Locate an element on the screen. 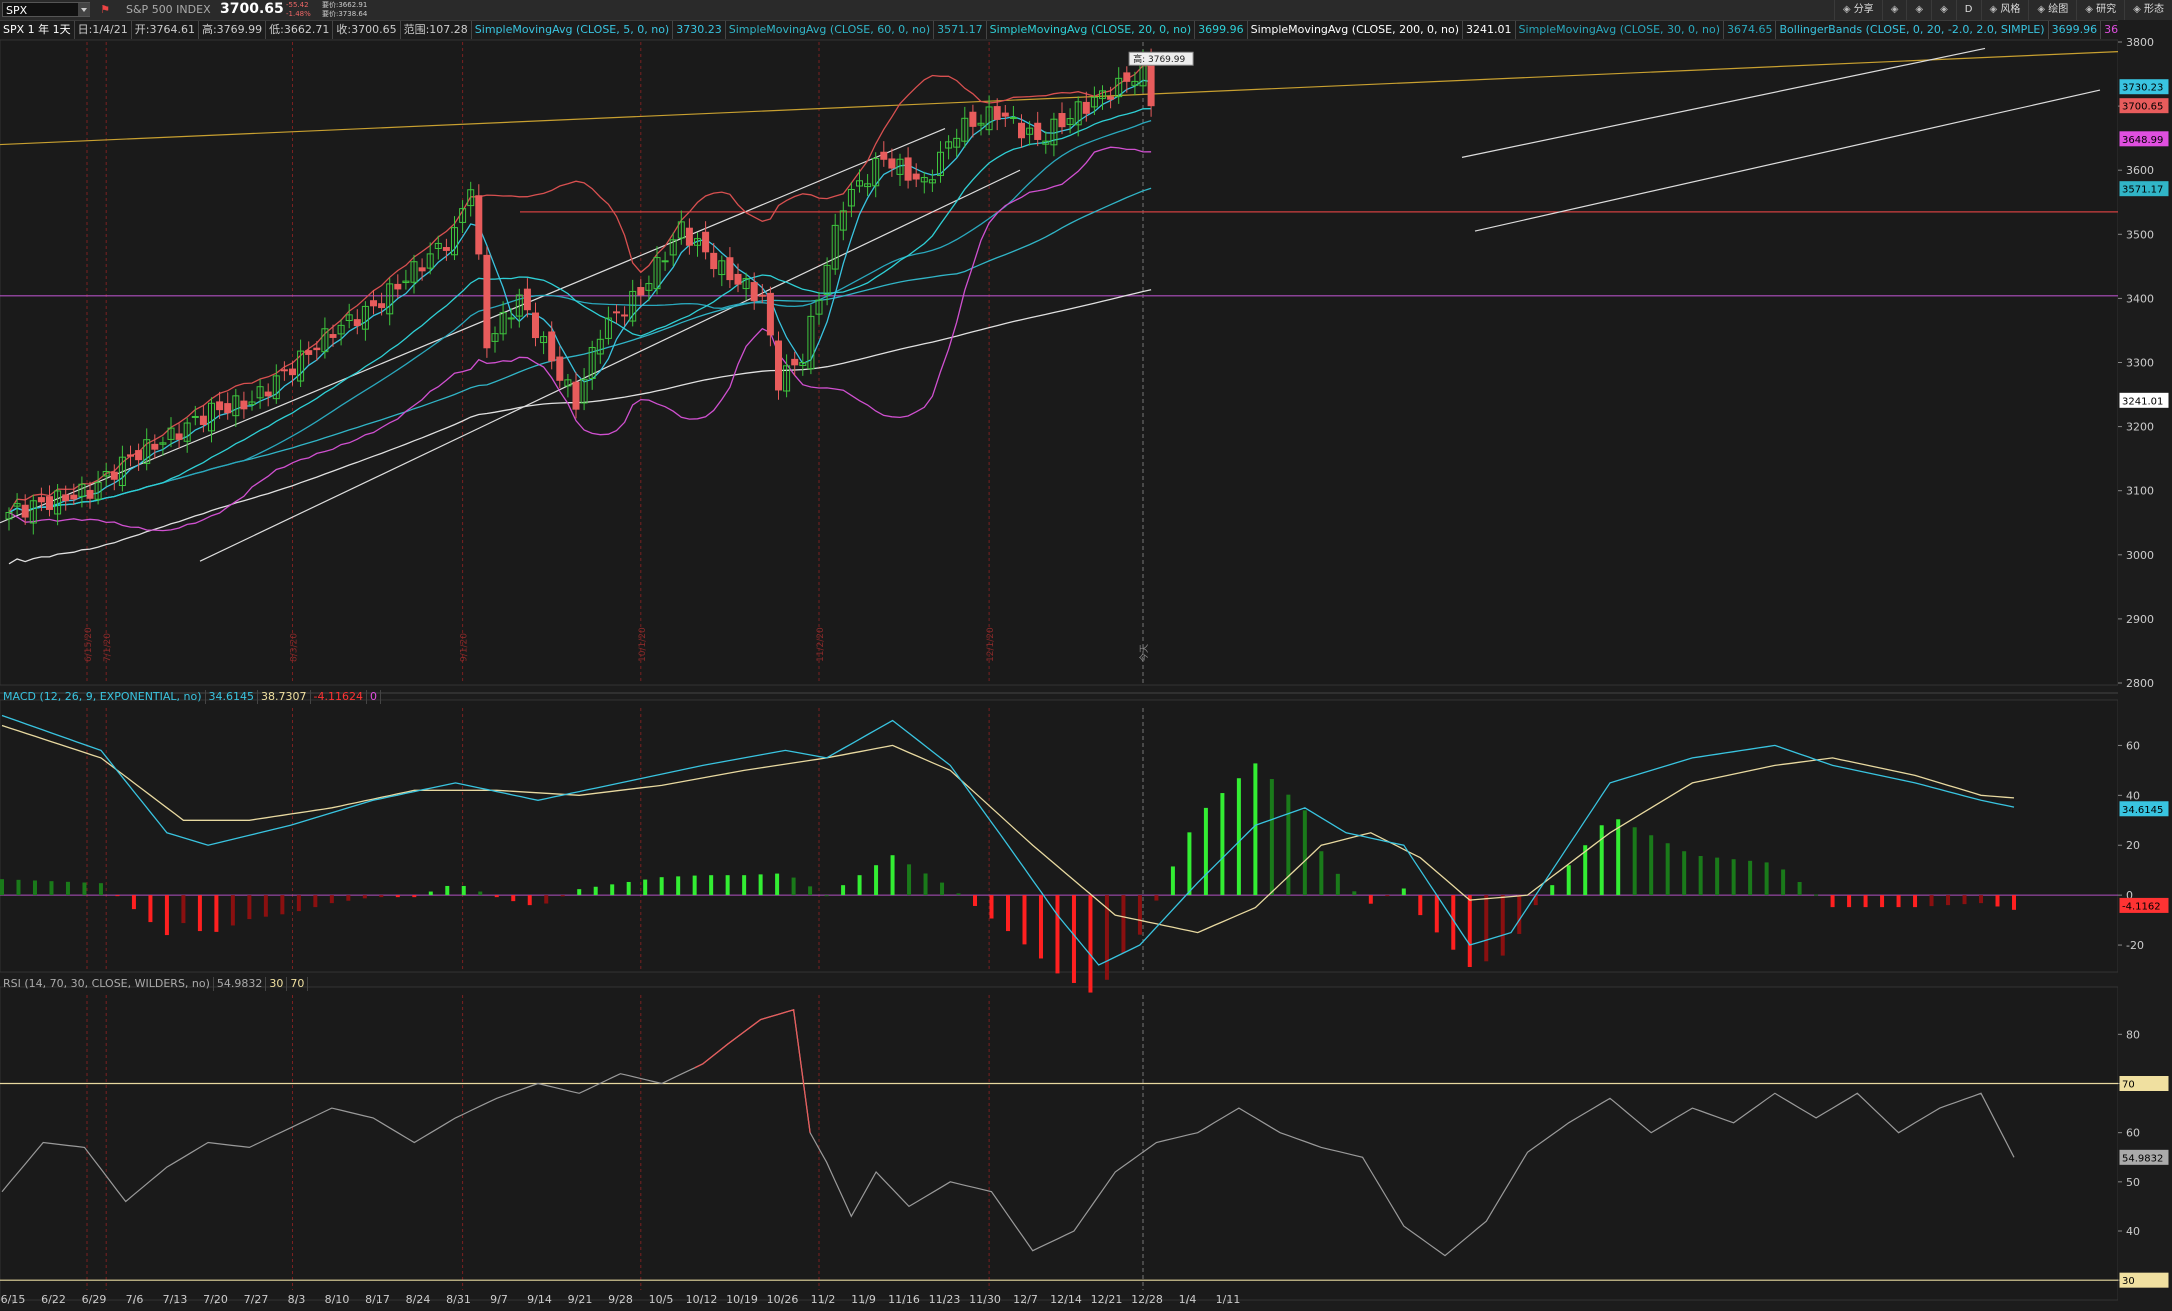 This screenshot has width=2172, height=1311. macd-tick-label: 20 is located at coordinates (2133, 845).